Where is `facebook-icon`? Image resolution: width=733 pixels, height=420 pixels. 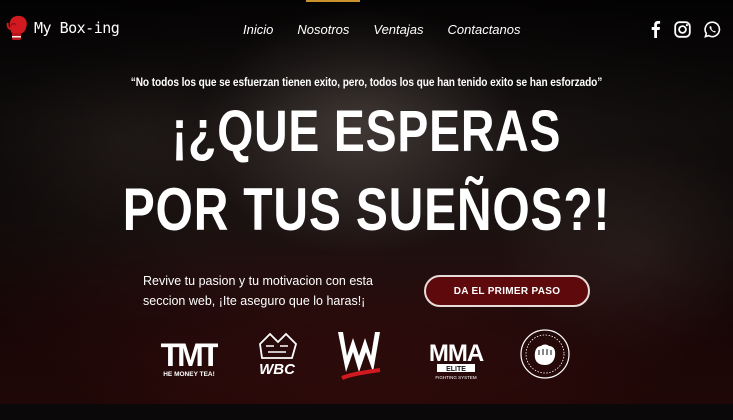
facebook-icon is located at coordinates (655, 31).